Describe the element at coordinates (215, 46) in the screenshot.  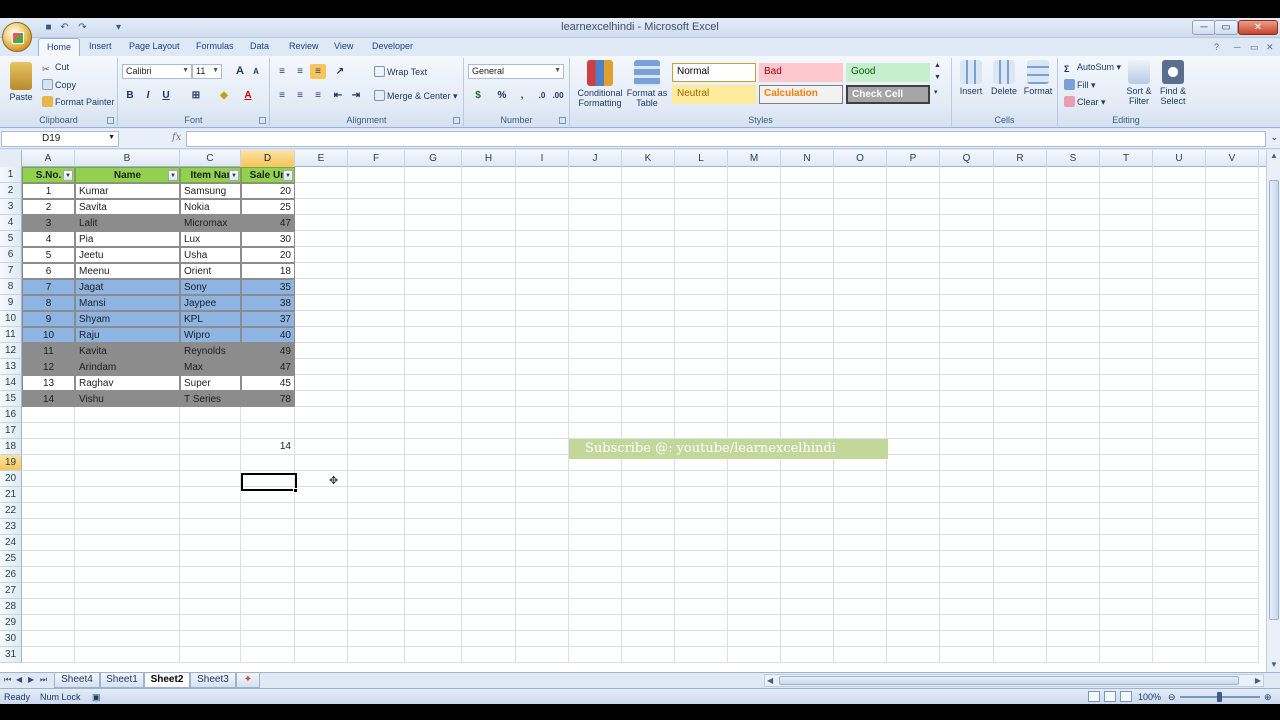
I see `tab-formulas: Formulas` at that location.